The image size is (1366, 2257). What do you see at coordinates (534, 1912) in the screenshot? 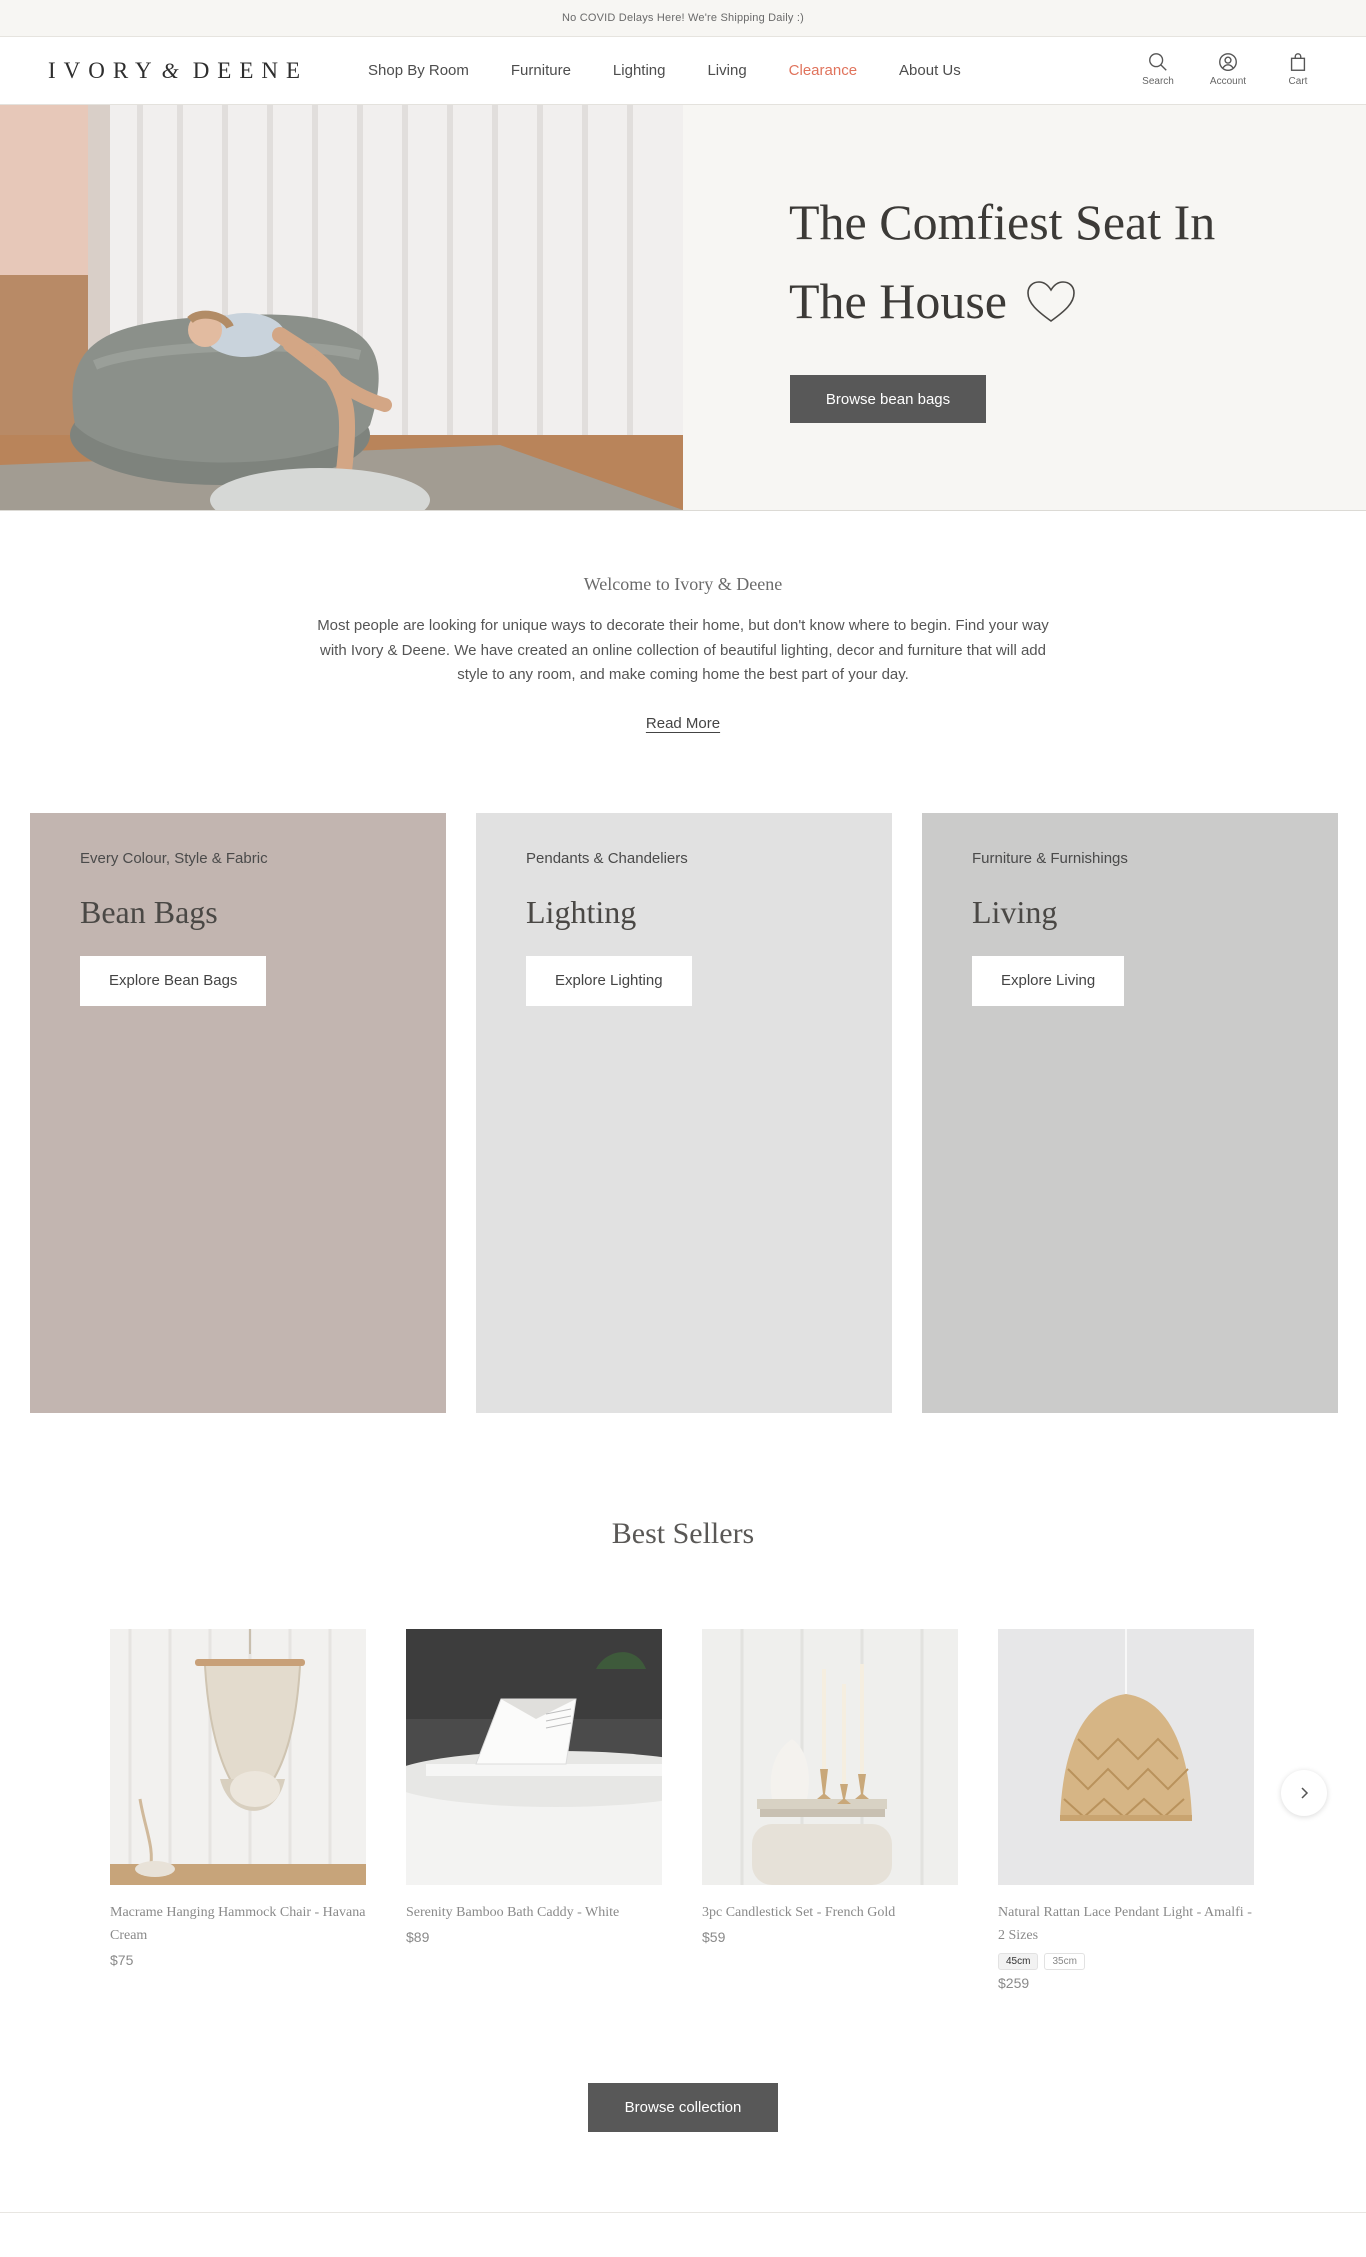
I see `product-name: Serenity Bamboo Bath Caddy - White` at bounding box center [534, 1912].